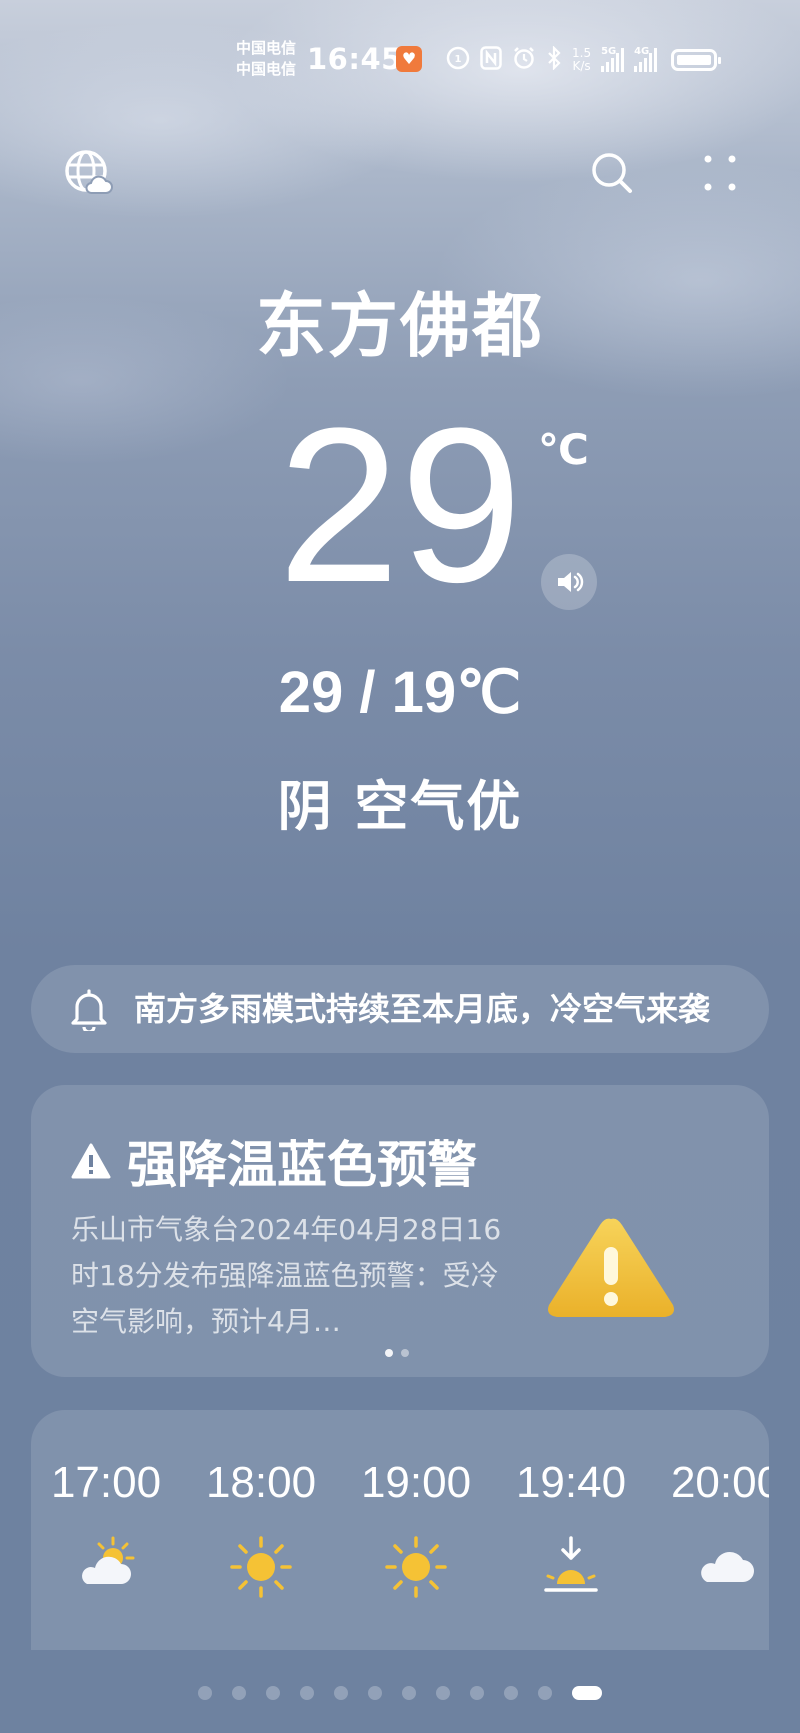 The width and height of the screenshot is (800, 1733). Describe the element at coordinates (266, 48) in the screenshot. I see `carrier-1: 中国电信` at that location.